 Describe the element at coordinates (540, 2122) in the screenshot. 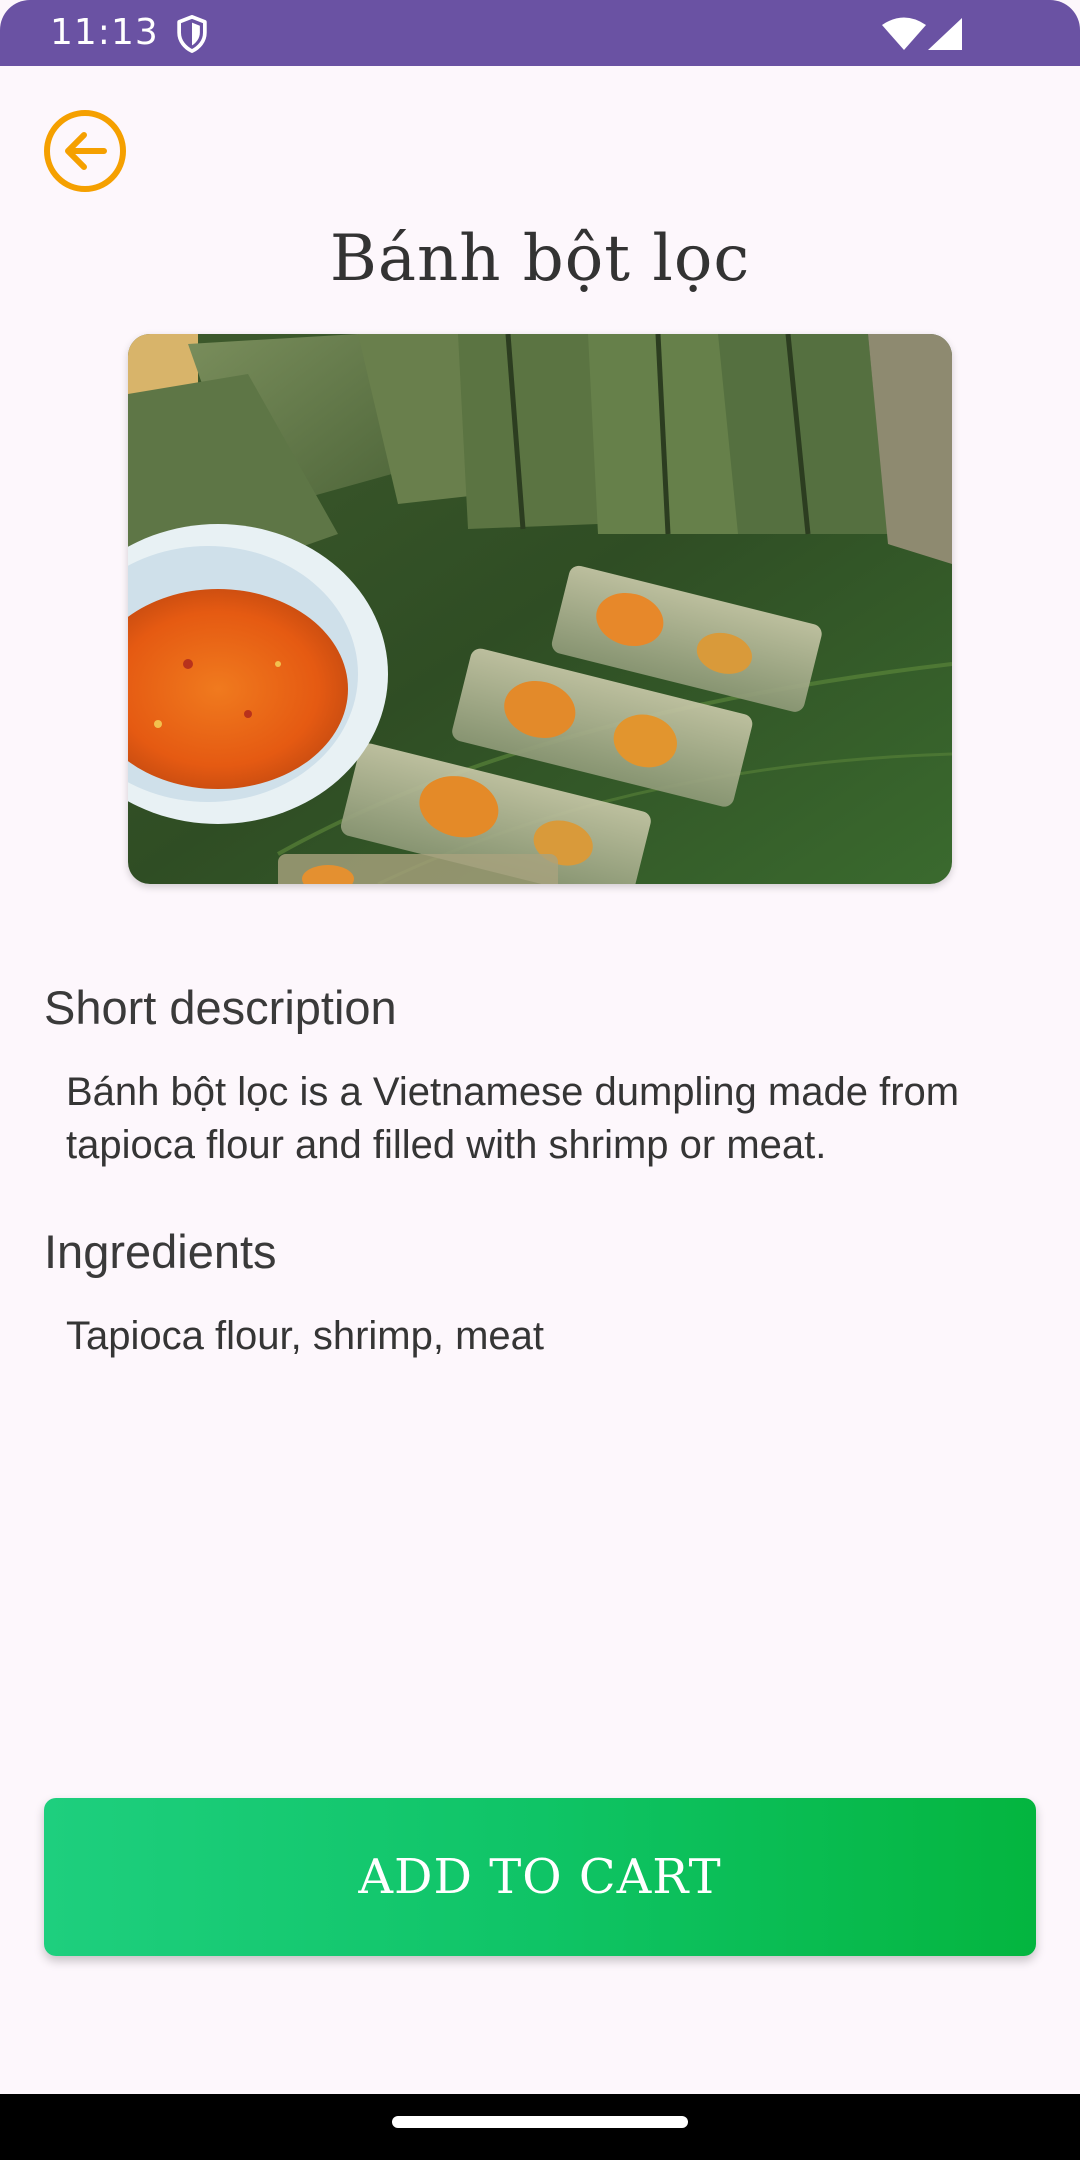

I see `home-indicator` at that location.